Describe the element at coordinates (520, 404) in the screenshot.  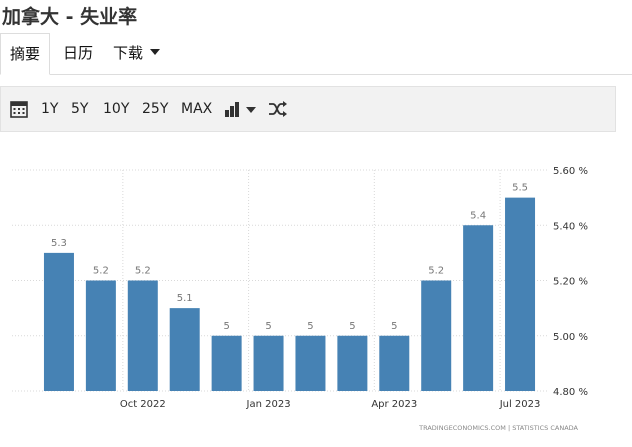
I see `x-tick-label: Jul 2023` at that location.